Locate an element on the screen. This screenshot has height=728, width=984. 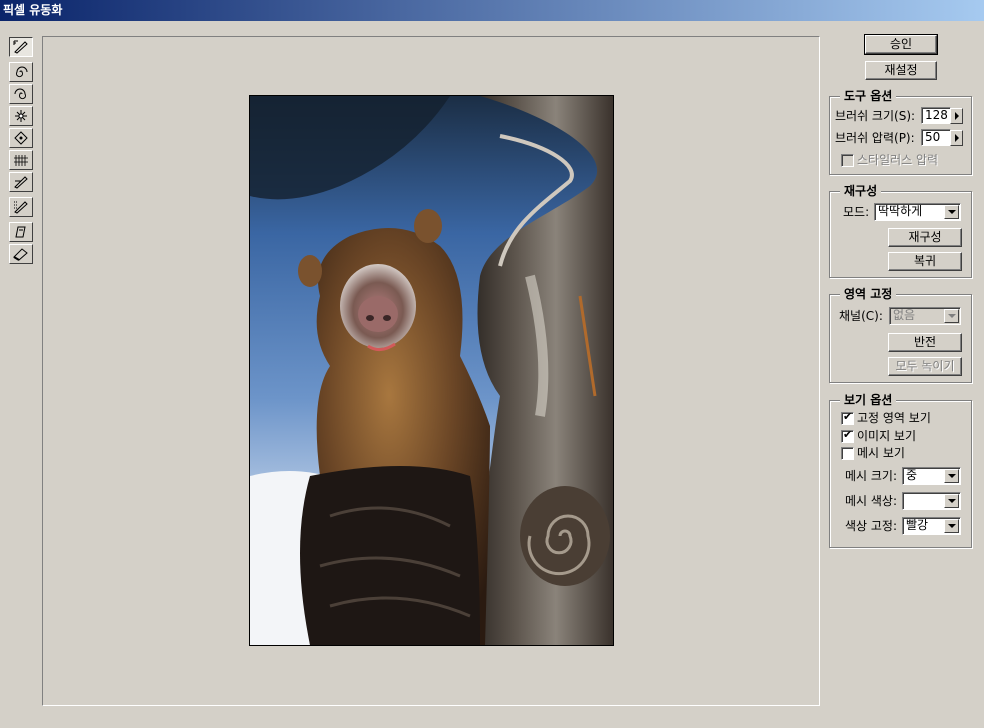
mesh-size-select: 중 is located at coordinates (931, 476).